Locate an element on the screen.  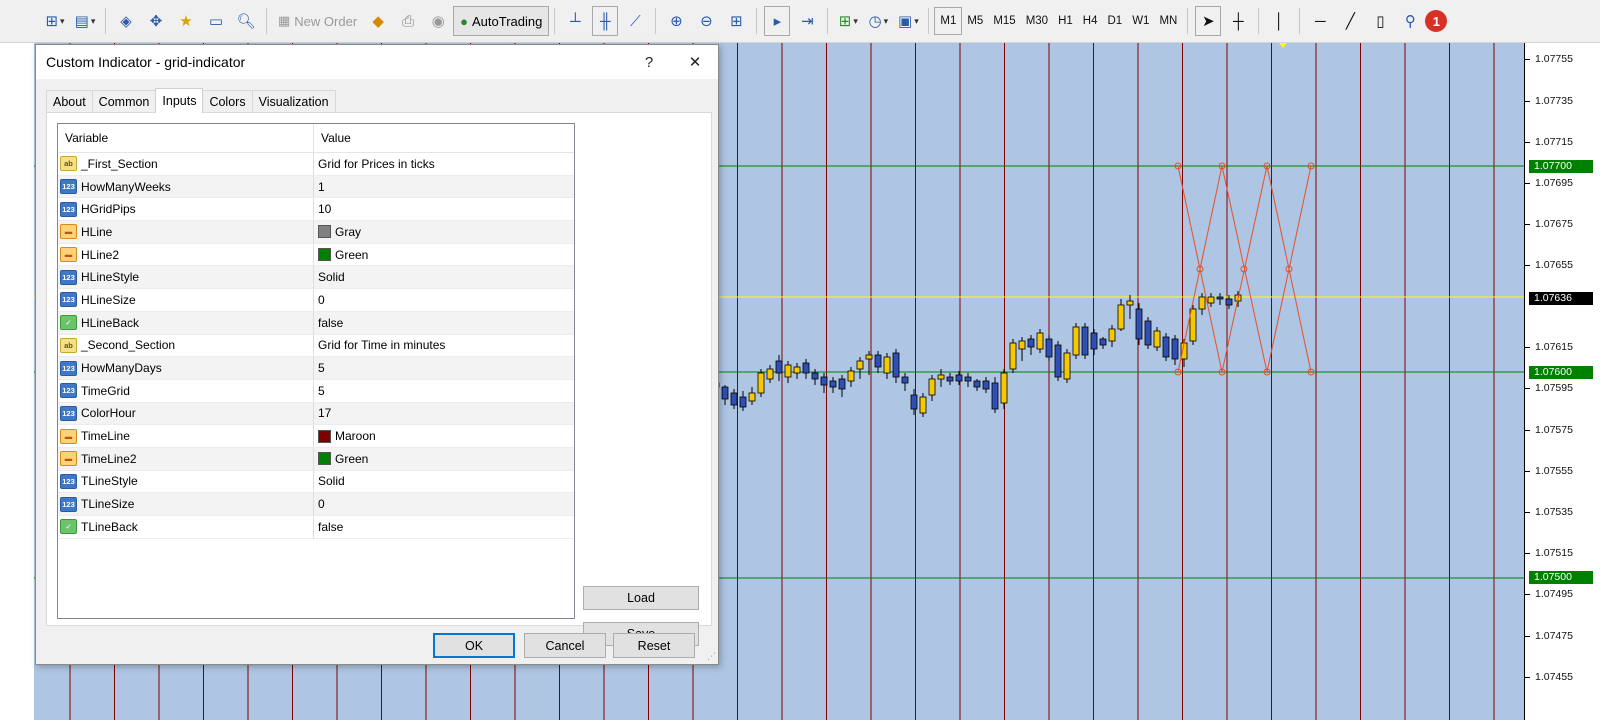
table-row: ▬ TimeLine2 Green is located at coordinates (316, 459).